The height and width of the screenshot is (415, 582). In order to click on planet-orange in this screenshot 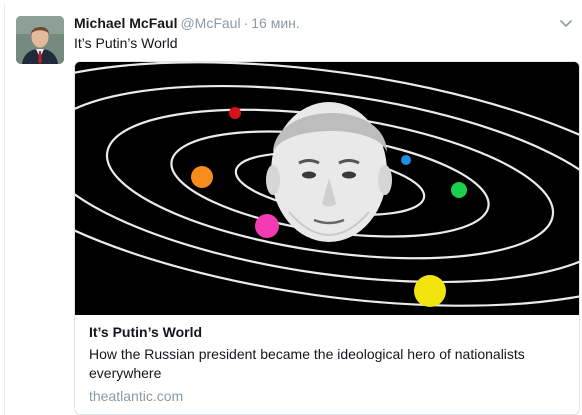, I will do `click(202, 177)`.